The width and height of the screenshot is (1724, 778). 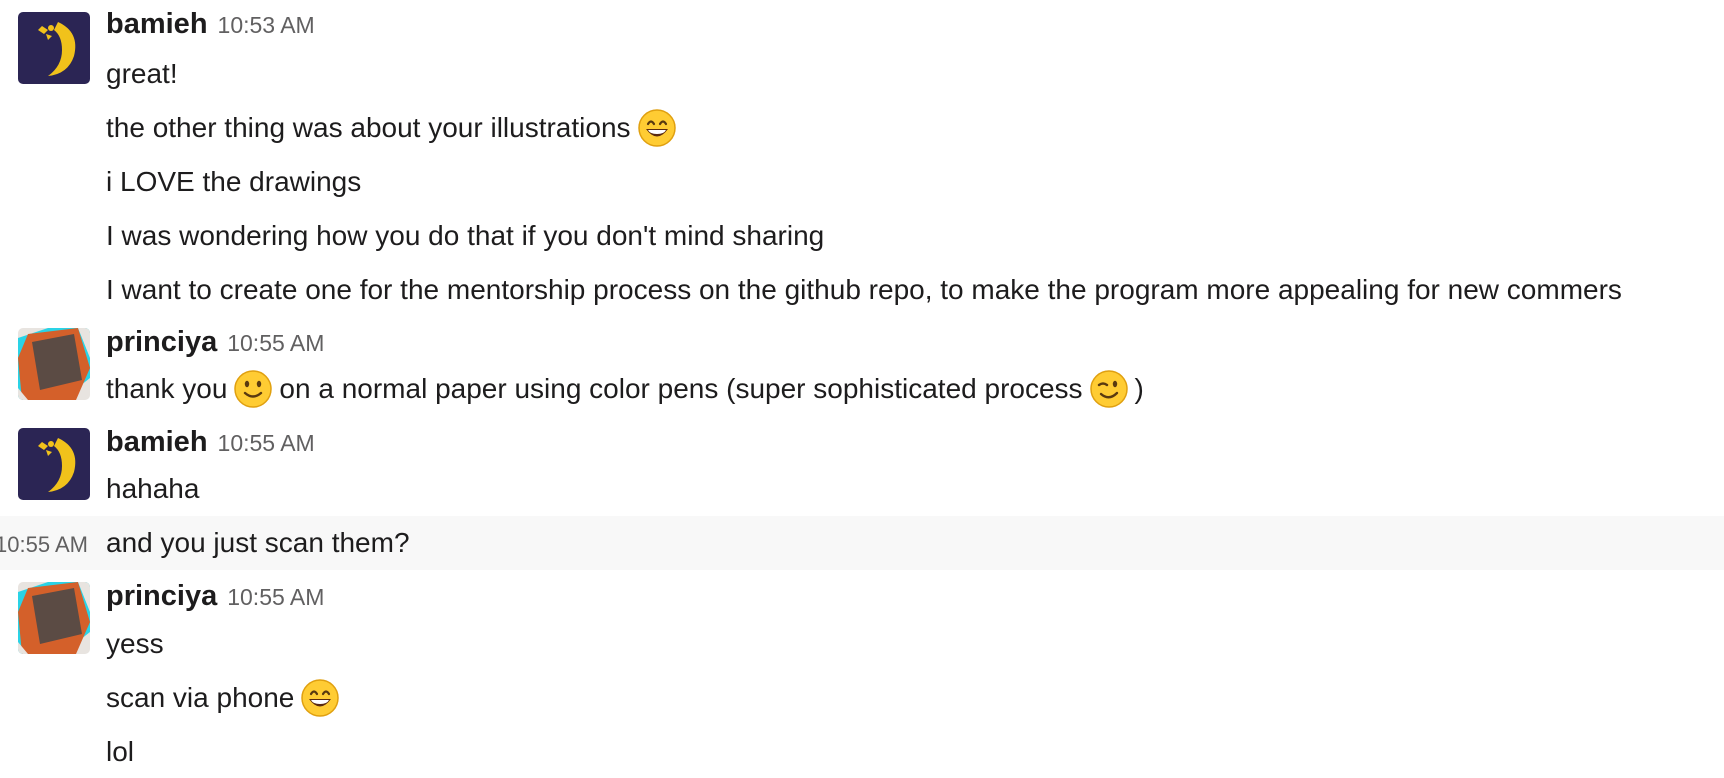 I want to click on message-line: lol, so click(x=120, y=752).